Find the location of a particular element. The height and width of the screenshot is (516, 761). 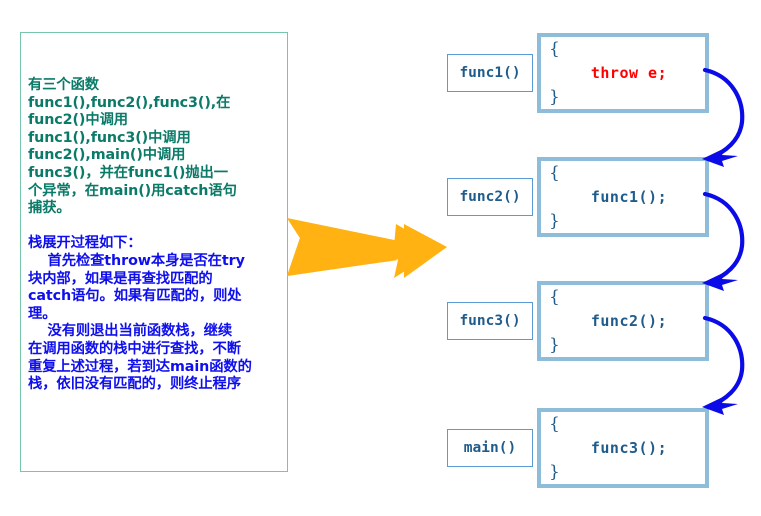

frame-label-func1: func1() is located at coordinates (490, 73).